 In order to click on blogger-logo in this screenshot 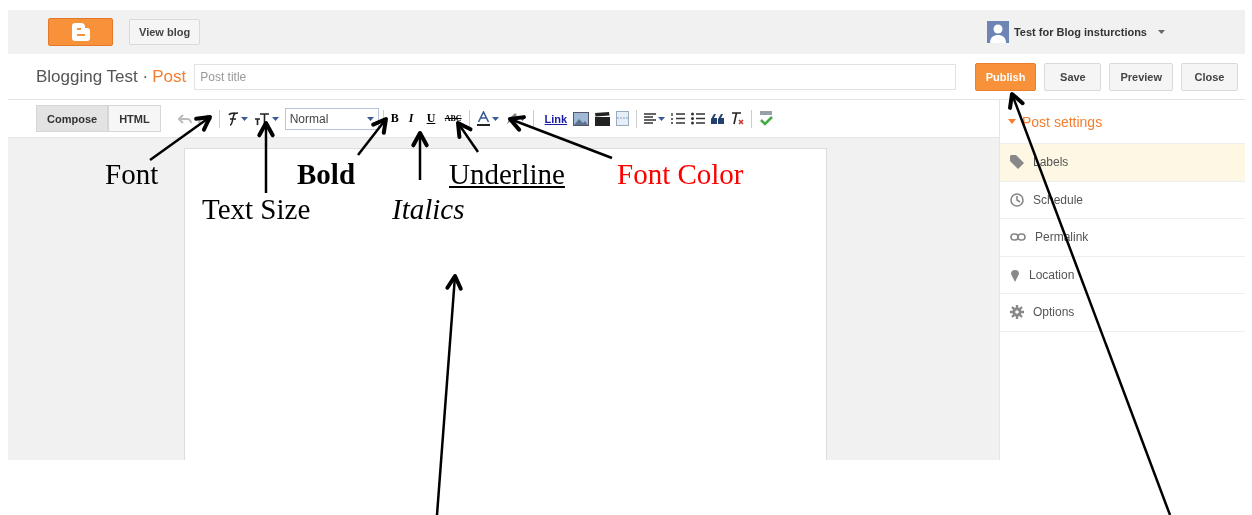, I will do `click(80, 32)`.